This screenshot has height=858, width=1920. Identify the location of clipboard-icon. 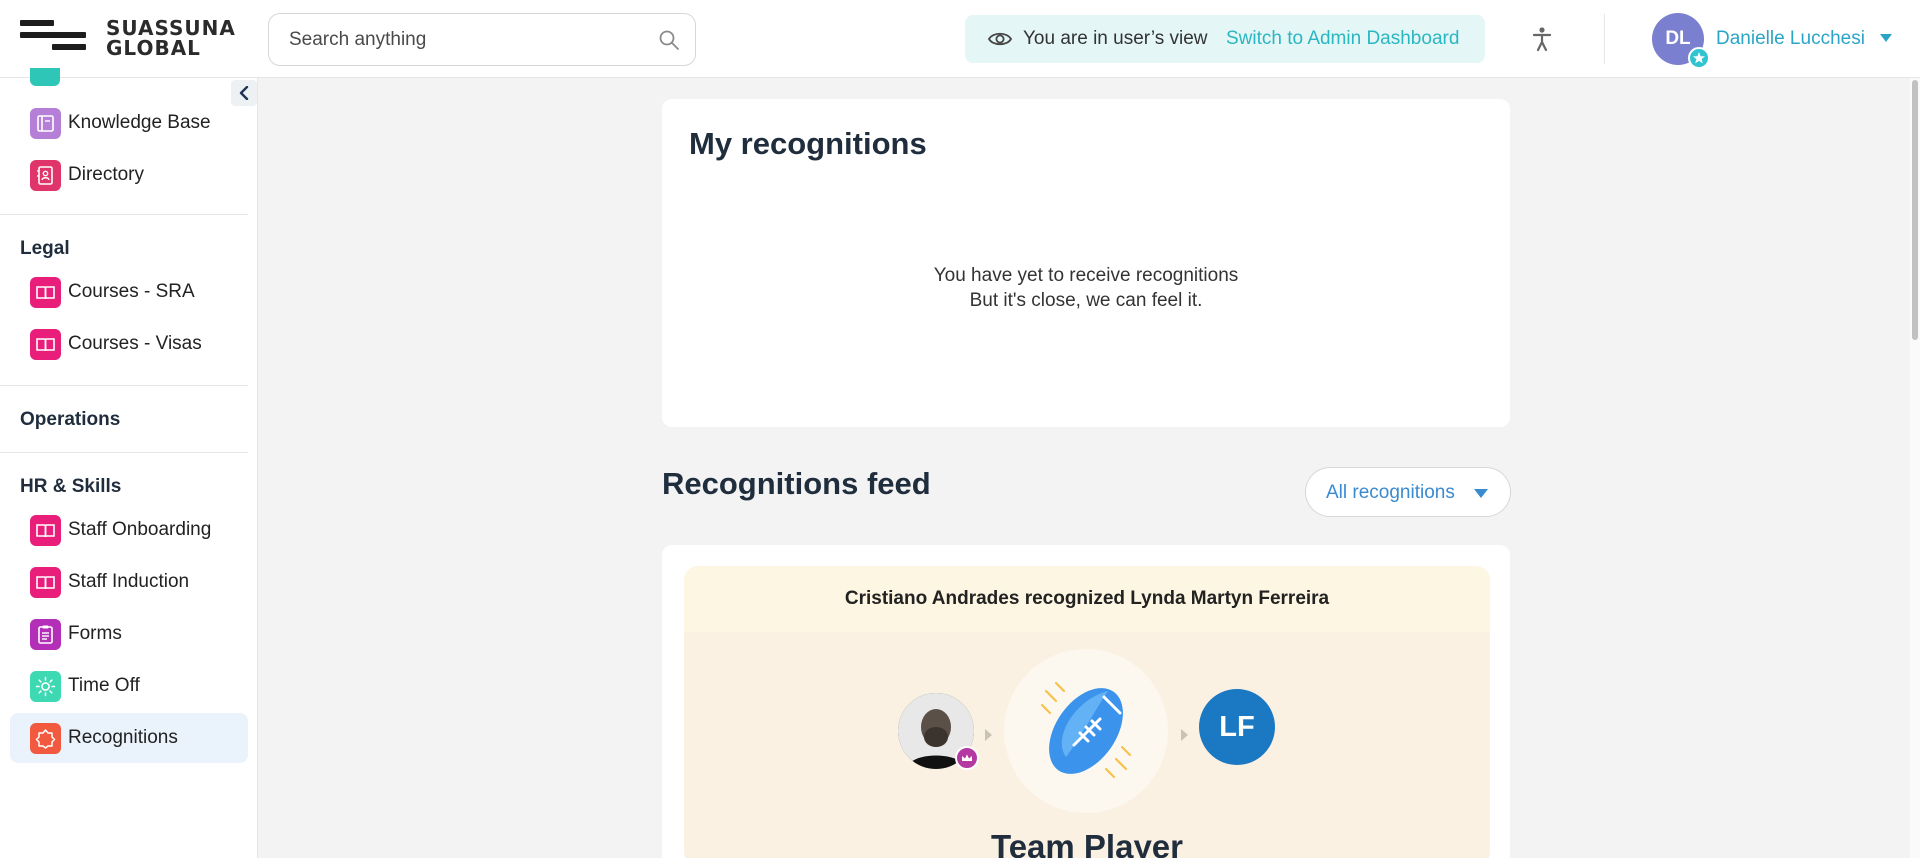
(45, 634).